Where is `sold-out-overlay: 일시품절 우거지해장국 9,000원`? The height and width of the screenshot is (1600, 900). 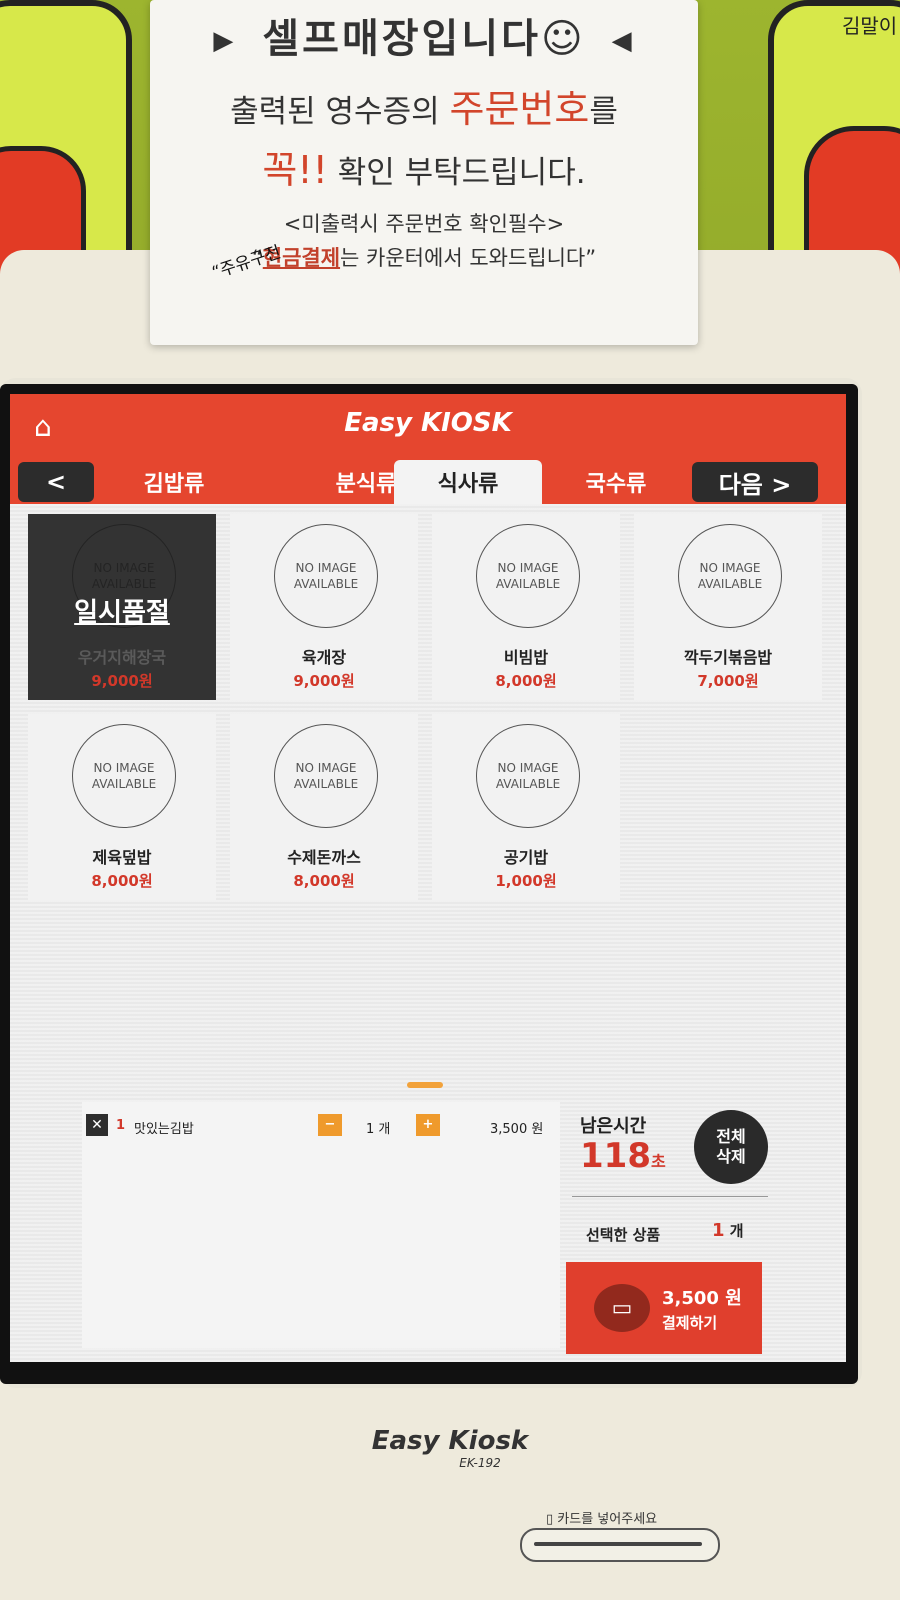 sold-out-overlay: 일시품절 우거지해장국 9,000원 is located at coordinates (122, 607).